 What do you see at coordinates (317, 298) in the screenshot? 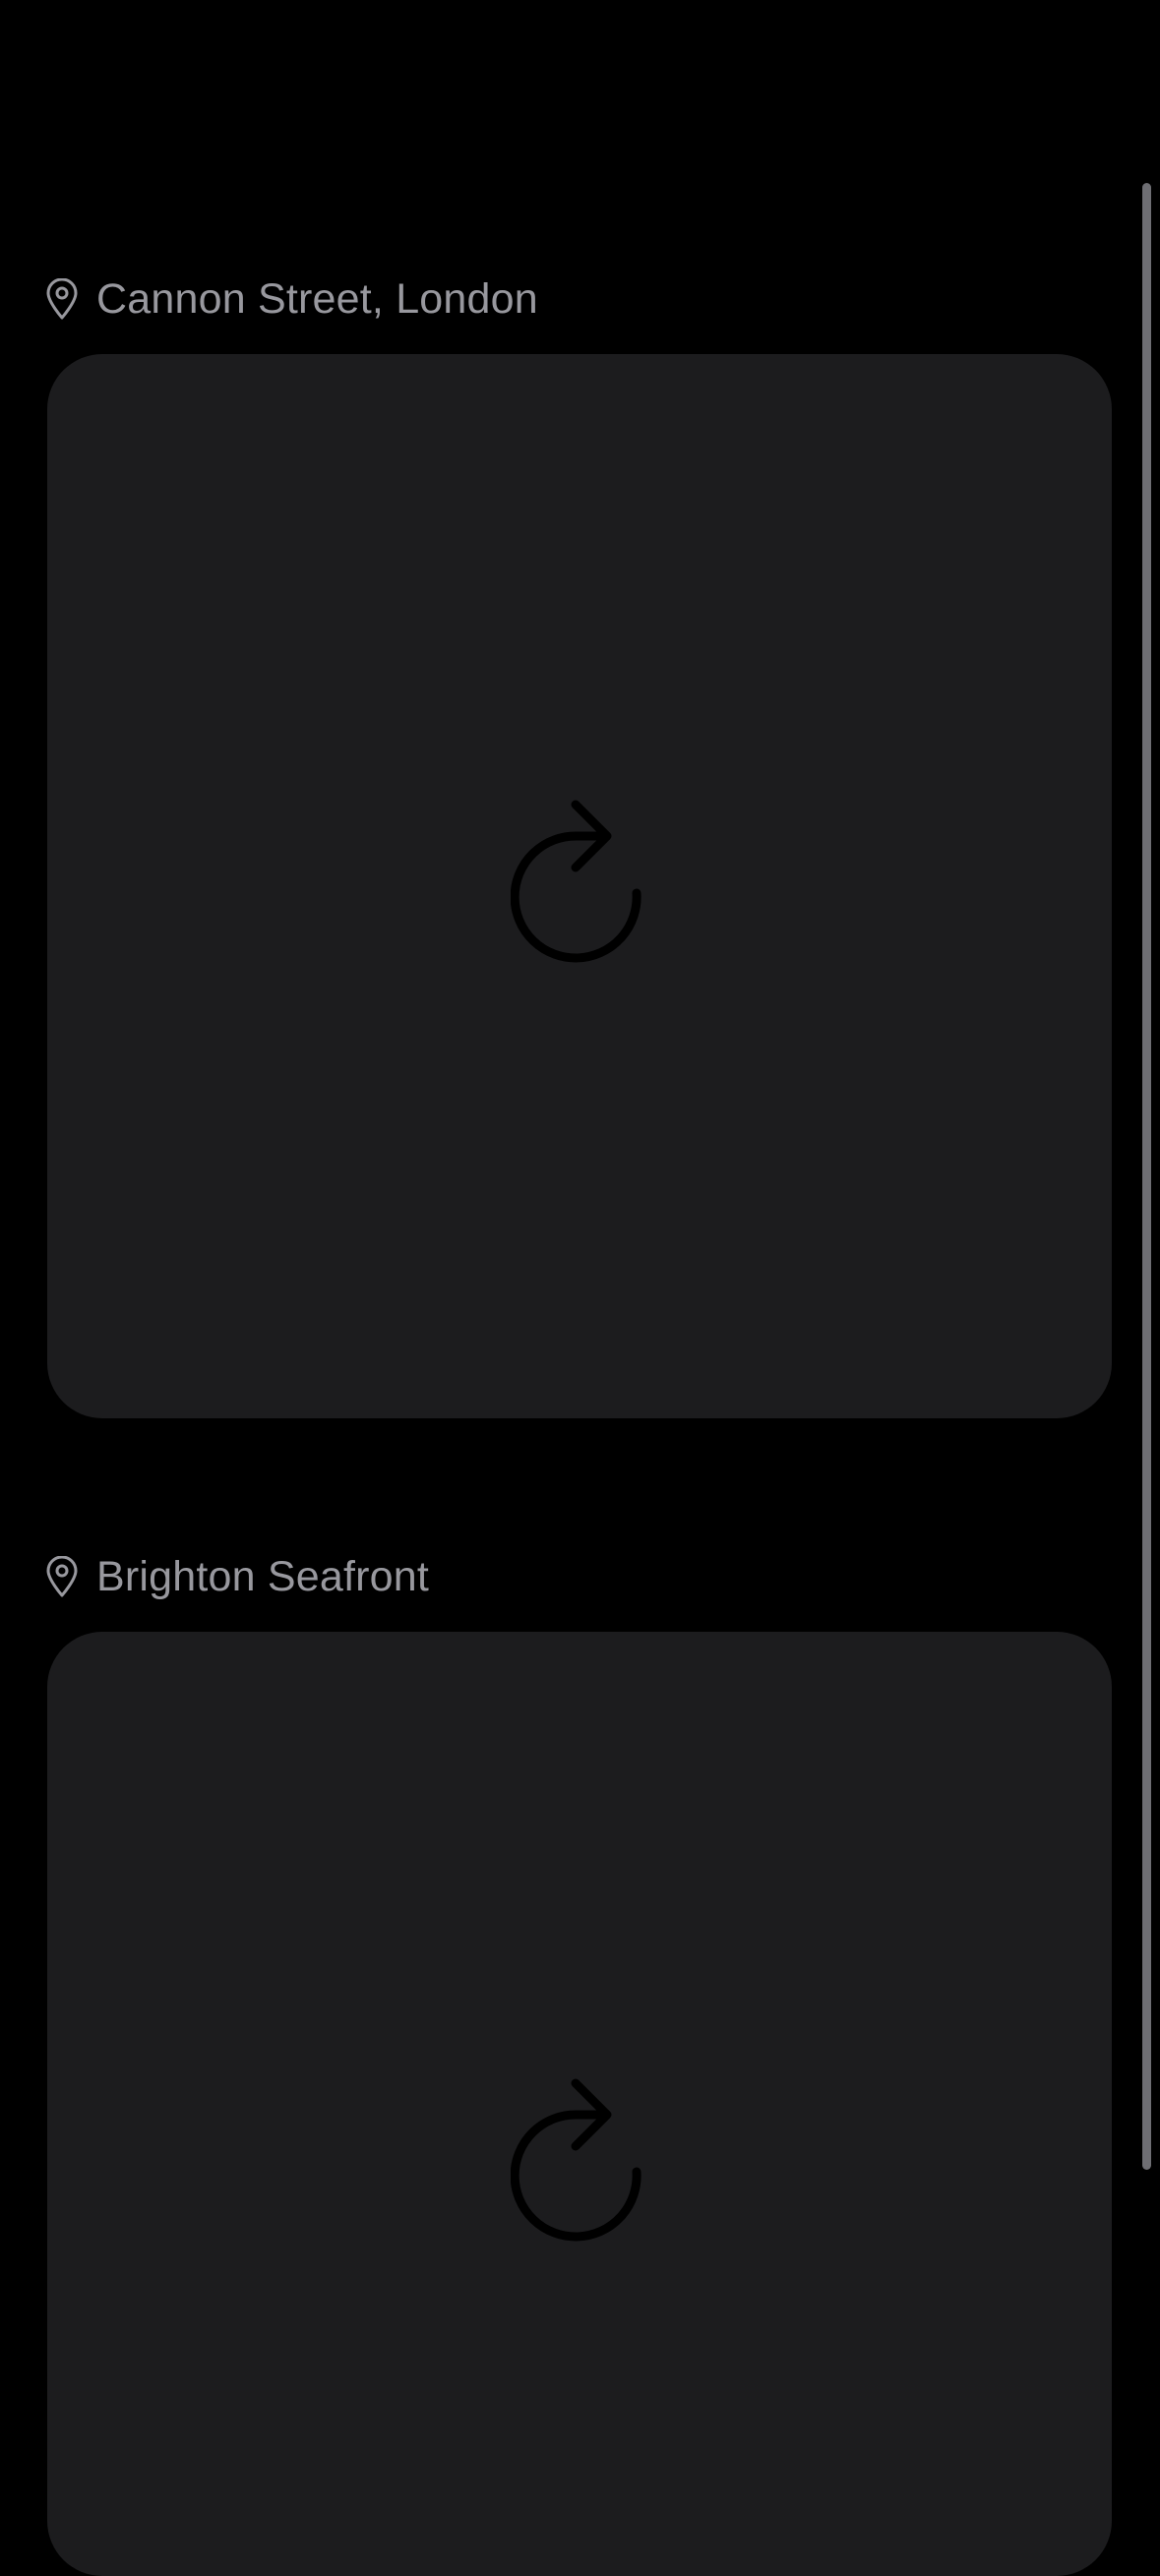
I see `location-name: Cannon Street, London` at bounding box center [317, 298].